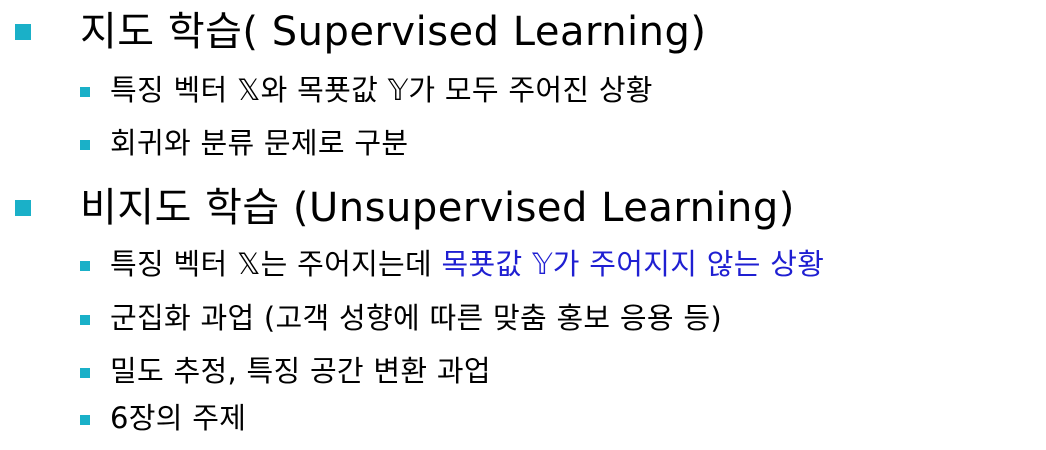  Describe the element at coordinates (300, 371) in the screenshot. I see `list-item-text: 밀도 추정, 특징 공간 변환 과업` at that location.